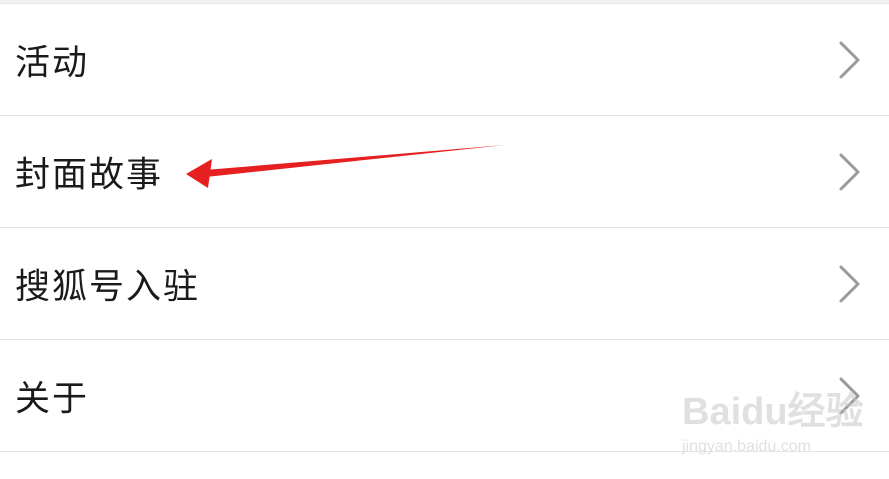 This screenshot has height=479, width=889. I want to click on menu-item-label: 搜狐号入驻, so click(108, 287).